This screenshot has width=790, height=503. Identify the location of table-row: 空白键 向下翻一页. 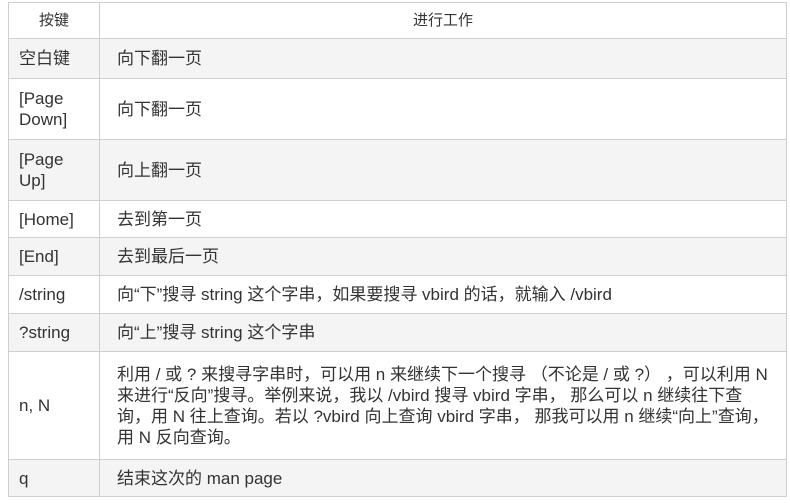
(397, 58).